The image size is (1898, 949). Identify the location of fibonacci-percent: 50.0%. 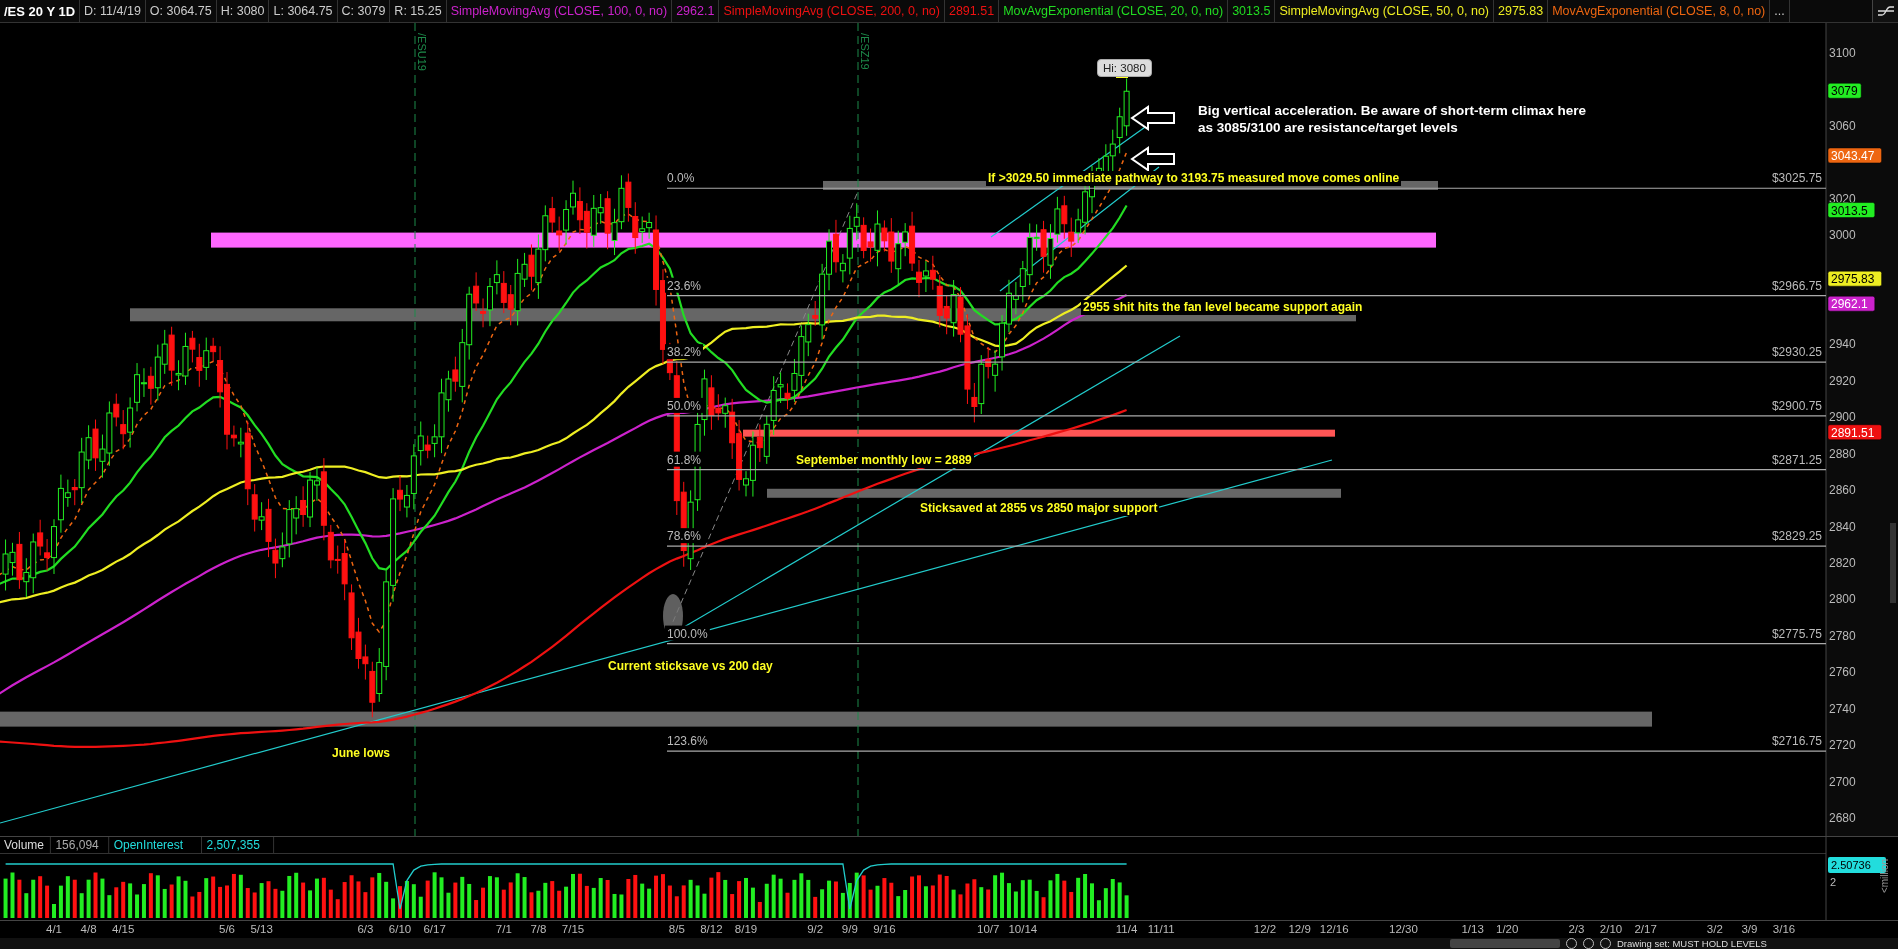
(684, 405).